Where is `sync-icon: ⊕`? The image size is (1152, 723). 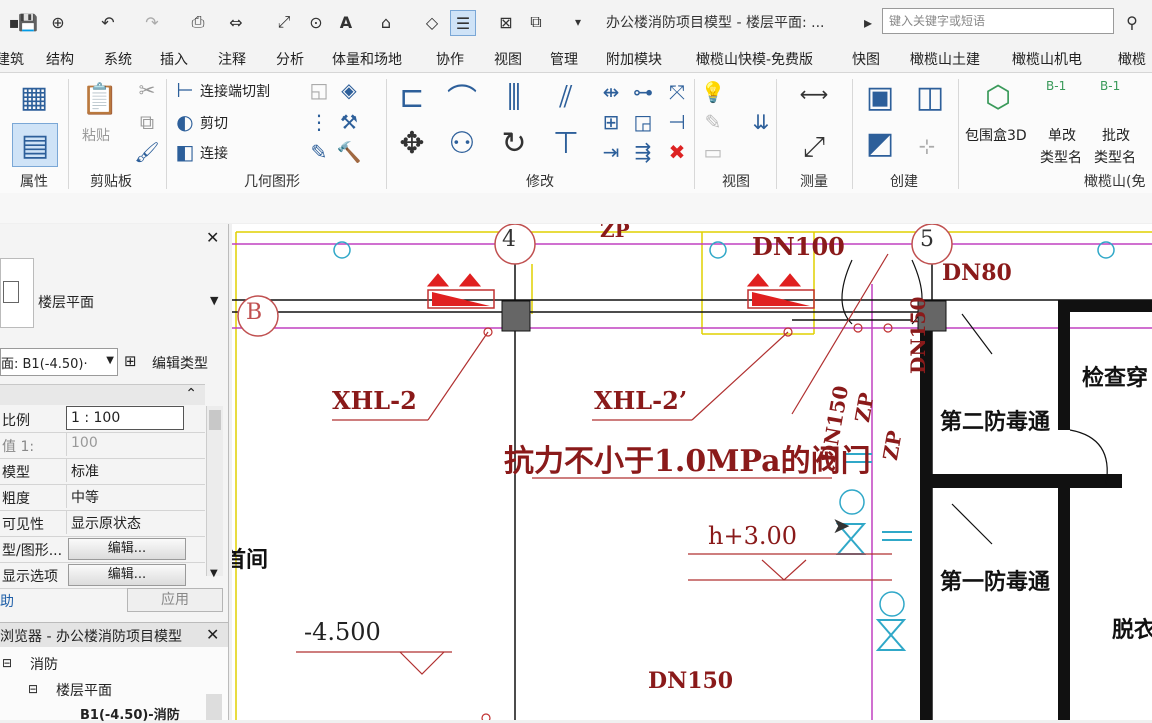 sync-icon: ⊕ is located at coordinates (58, 22).